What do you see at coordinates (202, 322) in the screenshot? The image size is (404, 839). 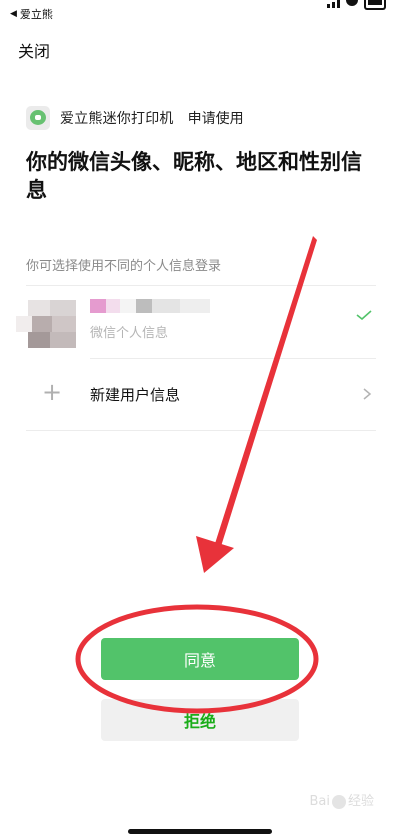 I see `profile-option-row: 微信个人信息` at bounding box center [202, 322].